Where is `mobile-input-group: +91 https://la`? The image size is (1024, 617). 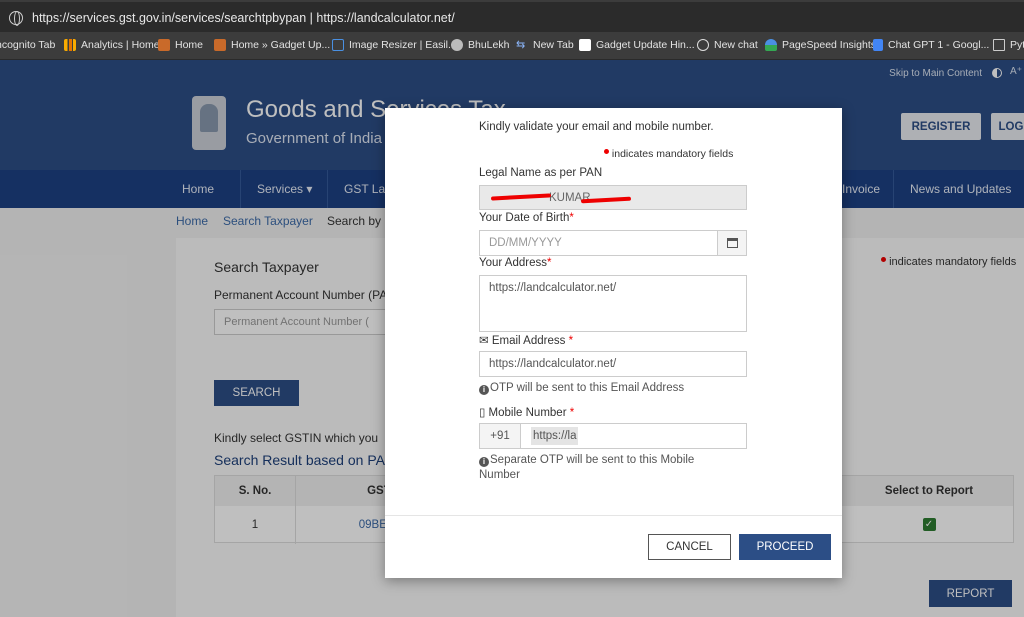
mobile-input-group: +91 https://la is located at coordinates (613, 436).